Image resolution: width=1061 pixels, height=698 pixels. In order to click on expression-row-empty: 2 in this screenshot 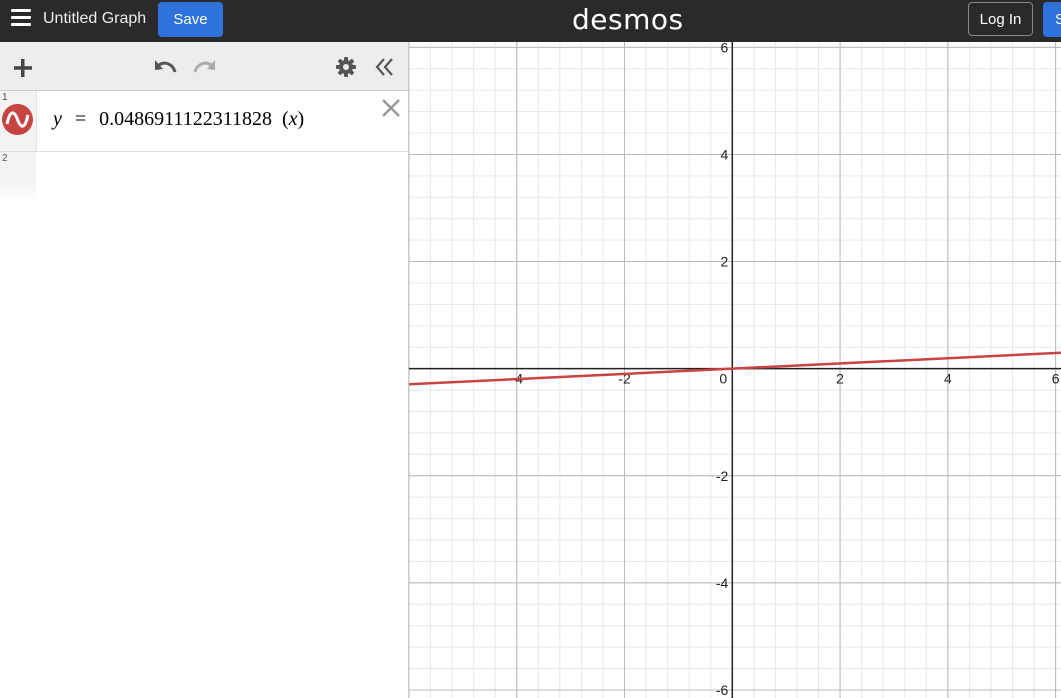, I will do `click(204, 177)`.